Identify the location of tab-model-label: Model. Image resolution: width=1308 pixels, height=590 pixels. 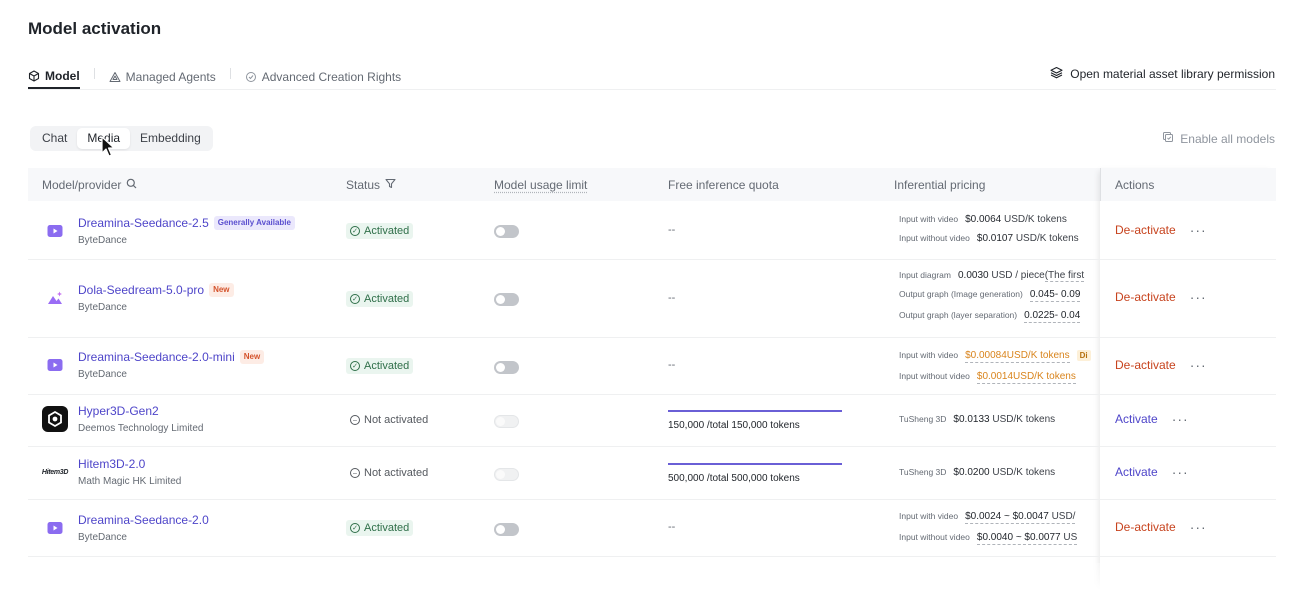
(62, 76).